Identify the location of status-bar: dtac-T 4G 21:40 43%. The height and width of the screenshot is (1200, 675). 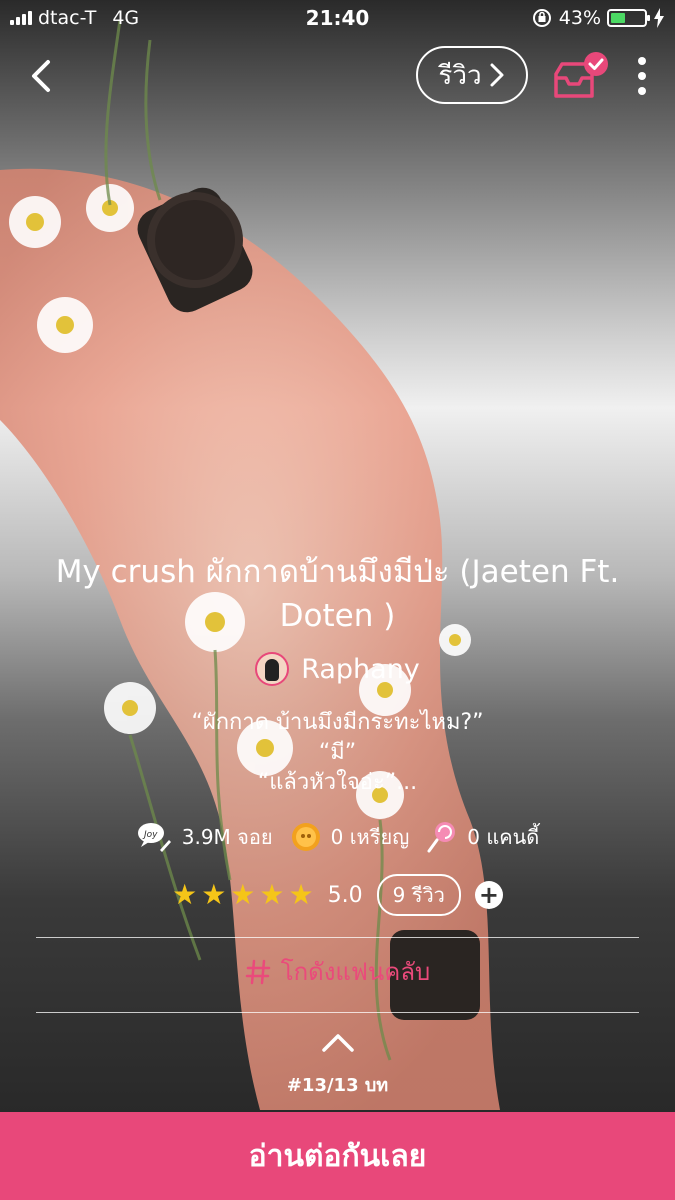
(337, 19).